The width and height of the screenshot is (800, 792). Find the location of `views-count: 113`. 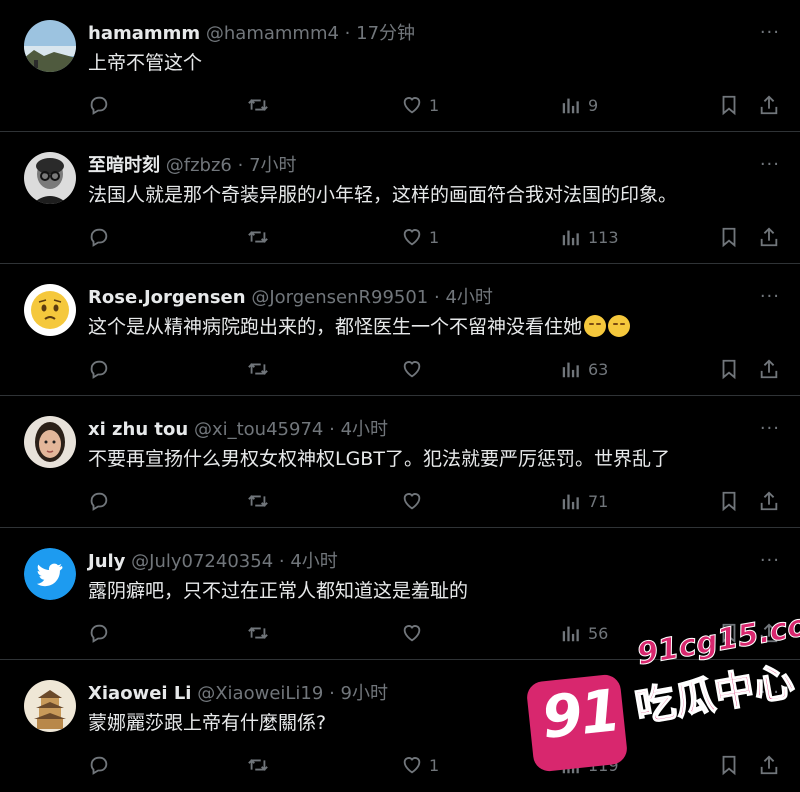

views-count: 113 is located at coordinates (603, 237).